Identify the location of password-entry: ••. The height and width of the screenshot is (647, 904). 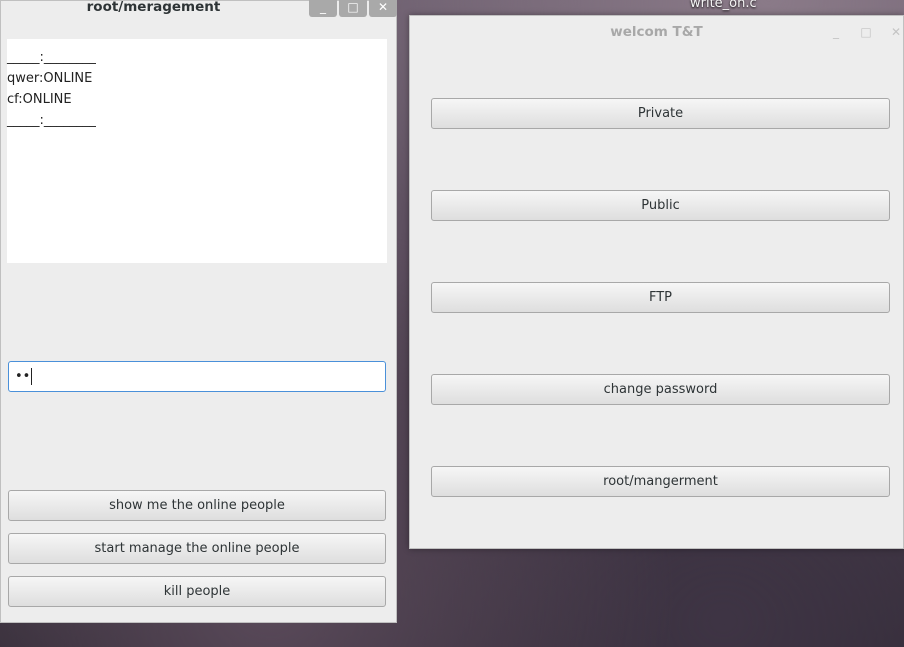
(197, 376).